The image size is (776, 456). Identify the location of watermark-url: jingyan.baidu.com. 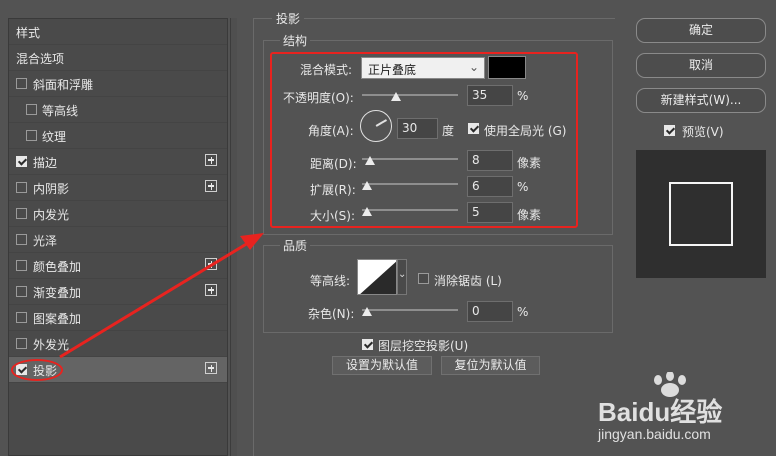
(654, 434).